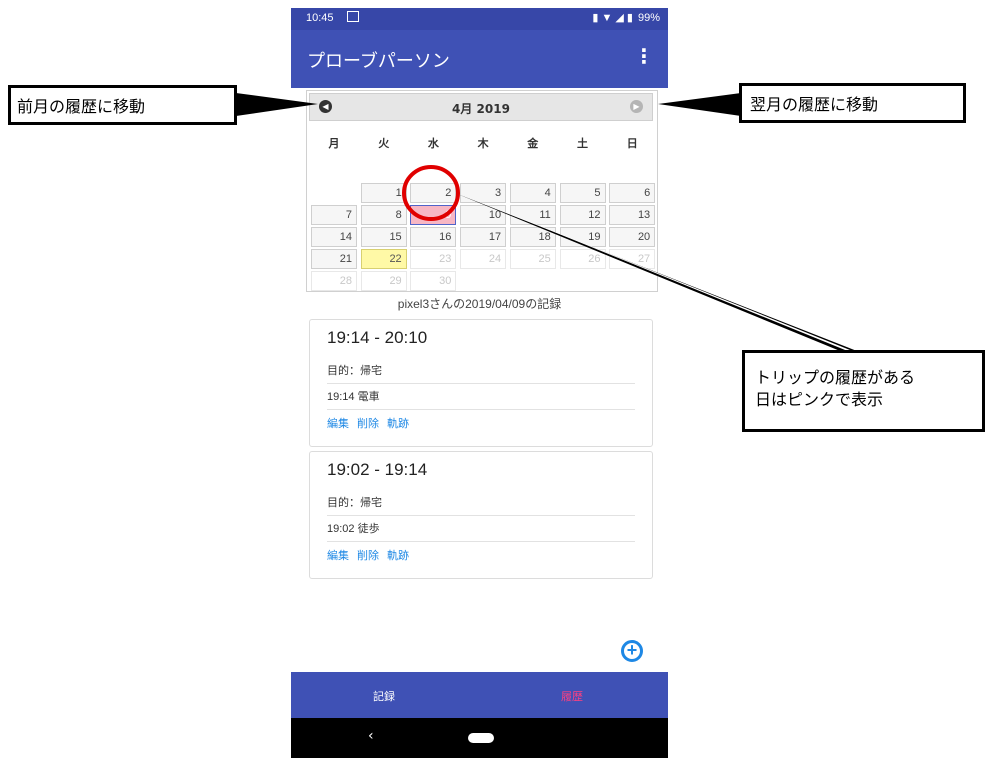 The width and height of the screenshot is (985, 758). I want to click on trip-card: 19:14 - 20:10 目的：帰宅 19:14 電車 編集 削除 軌跡, so click(481, 383).